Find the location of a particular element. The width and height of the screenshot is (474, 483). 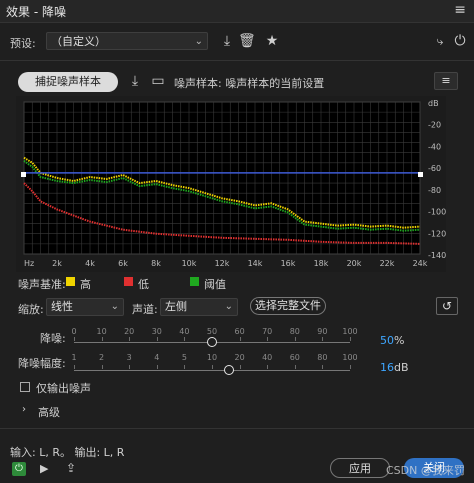

reduce-by-label: 降噪幅度: is located at coordinates (42, 363).